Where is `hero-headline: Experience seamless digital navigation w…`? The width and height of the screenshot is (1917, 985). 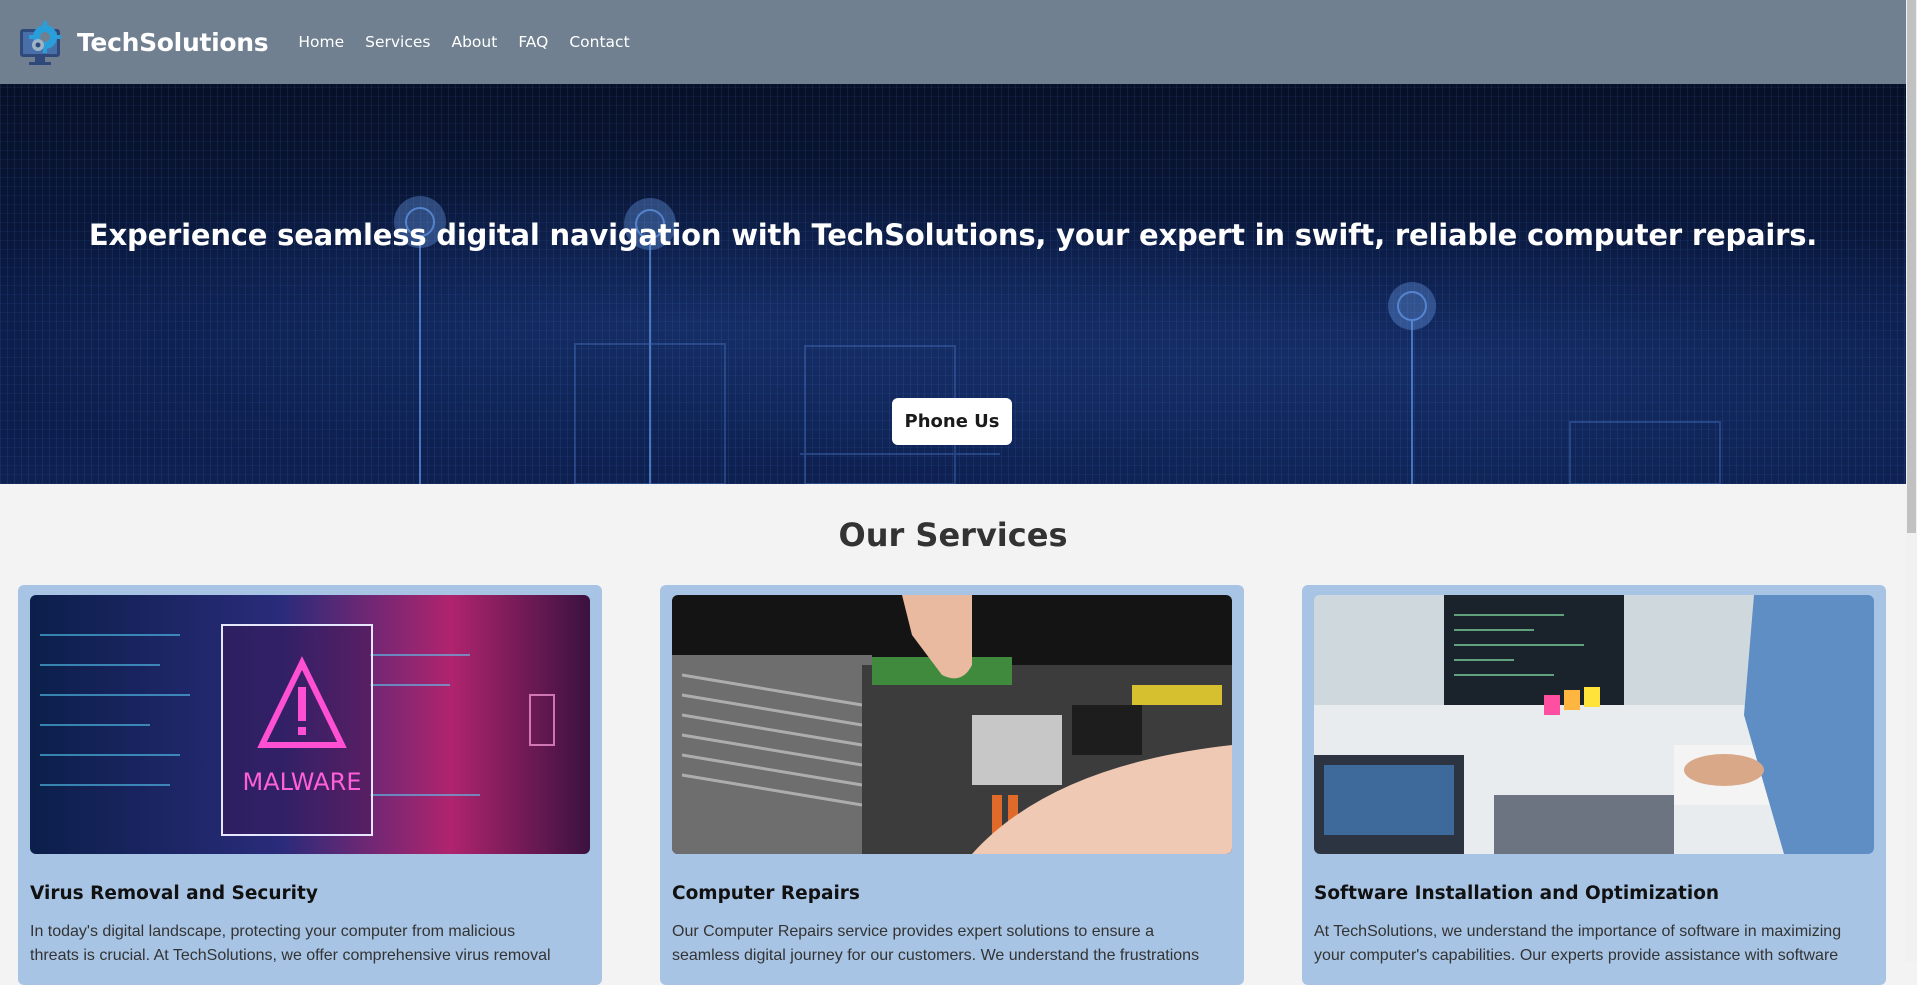
hero-headline: Experience seamless digital navigation w… is located at coordinates (953, 235).